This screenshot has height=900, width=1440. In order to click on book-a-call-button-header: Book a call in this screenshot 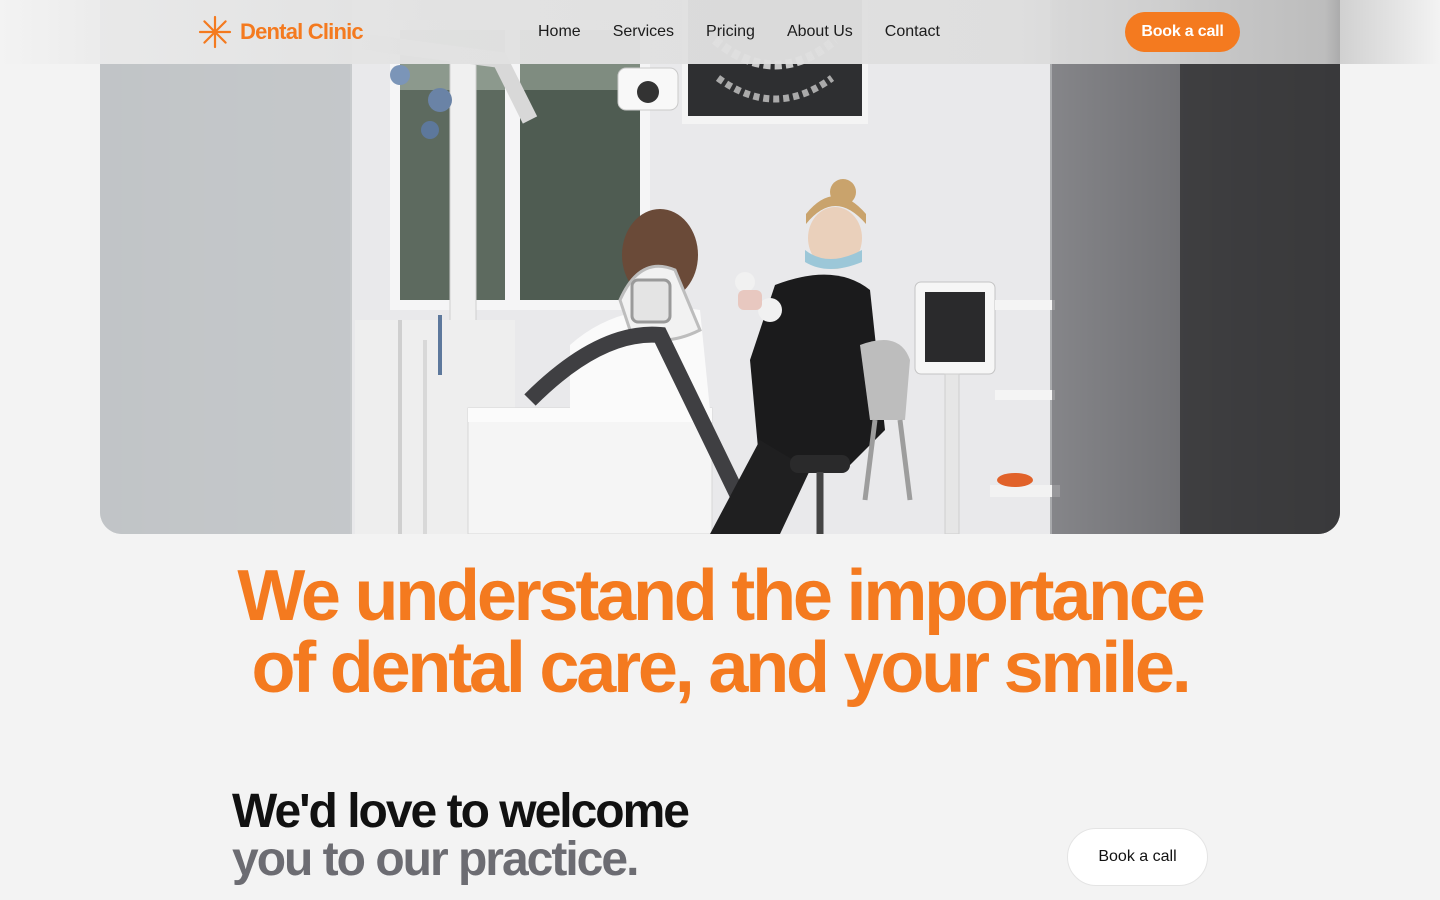, I will do `click(1182, 32)`.